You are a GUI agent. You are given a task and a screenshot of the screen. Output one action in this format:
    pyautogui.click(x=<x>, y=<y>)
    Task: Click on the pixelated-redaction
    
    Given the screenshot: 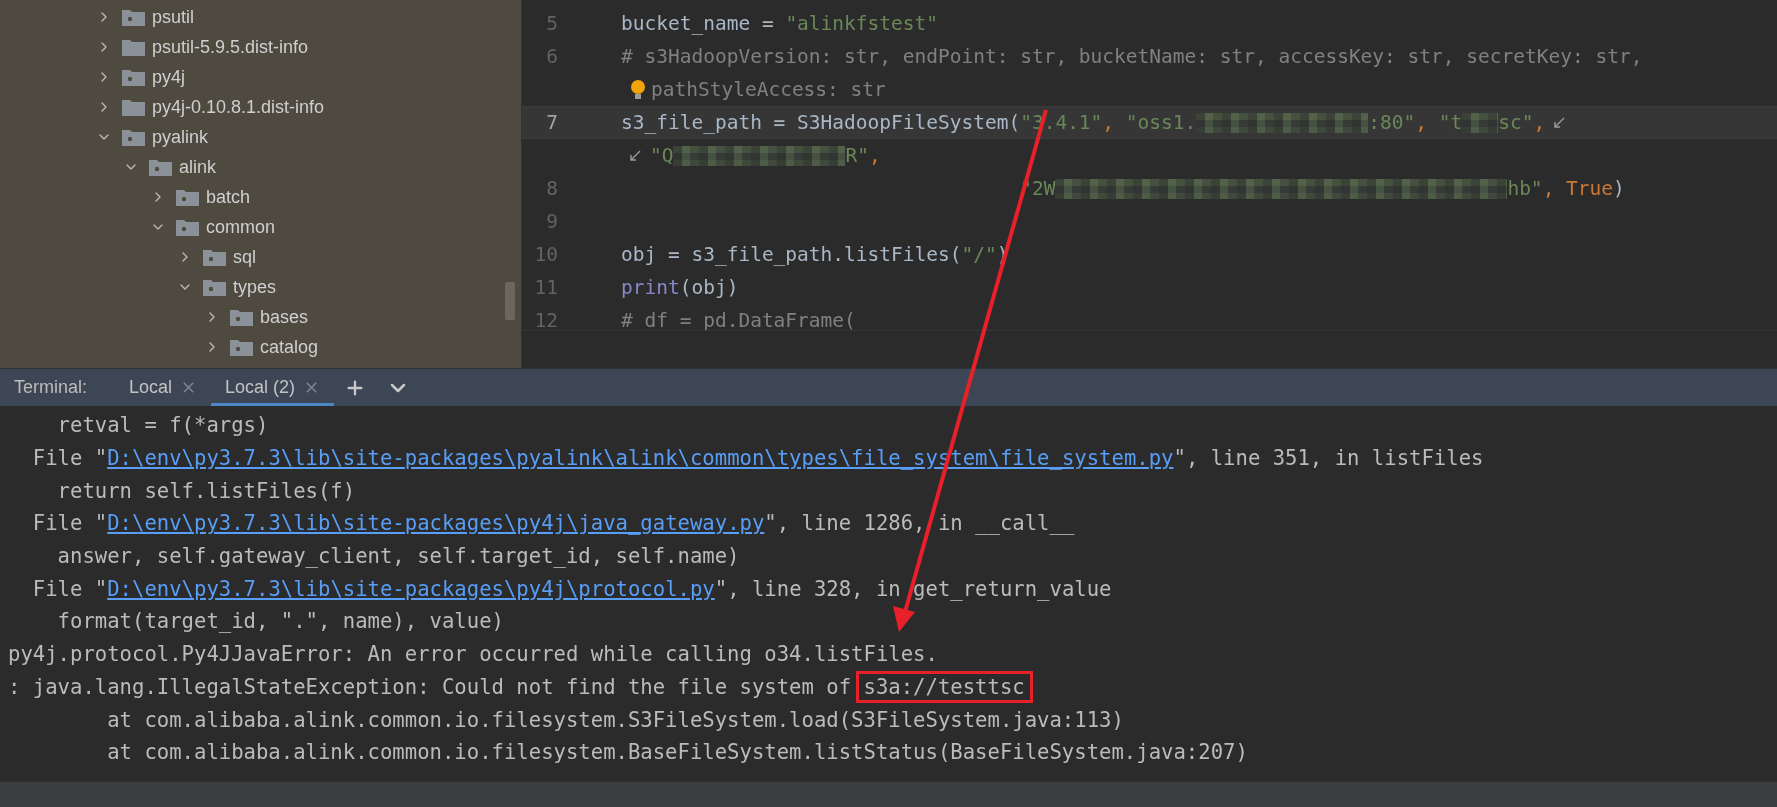 What is the action you would take?
    pyautogui.click(x=1480, y=122)
    